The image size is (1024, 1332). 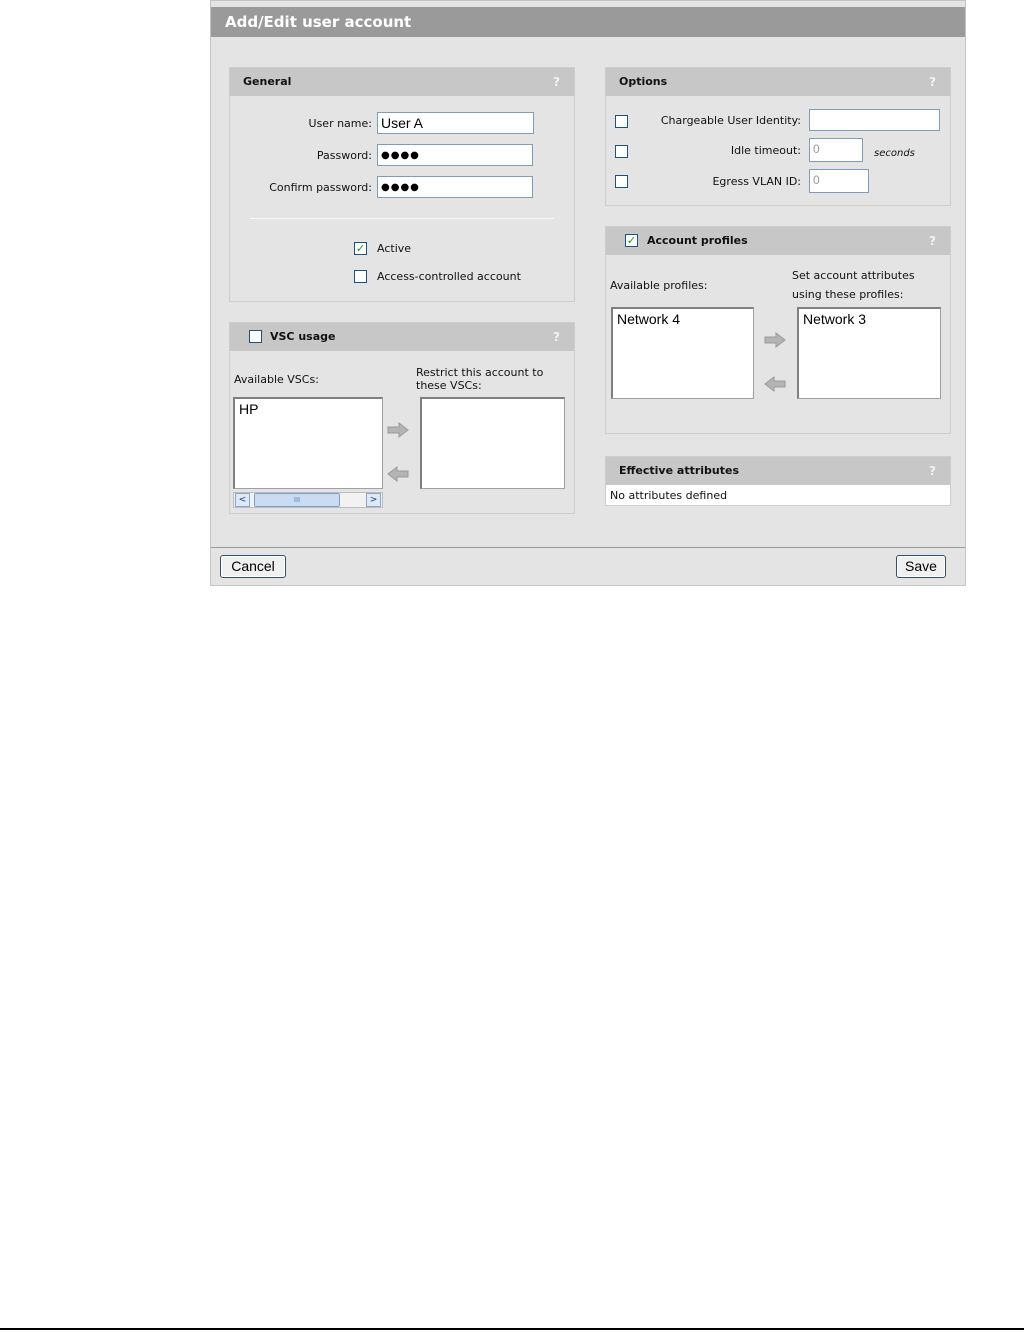 What do you see at coordinates (756, 181) in the screenshot?
I see `egress-vlan-label: Egress VLAN ID:` at bounding box center [756, 181].